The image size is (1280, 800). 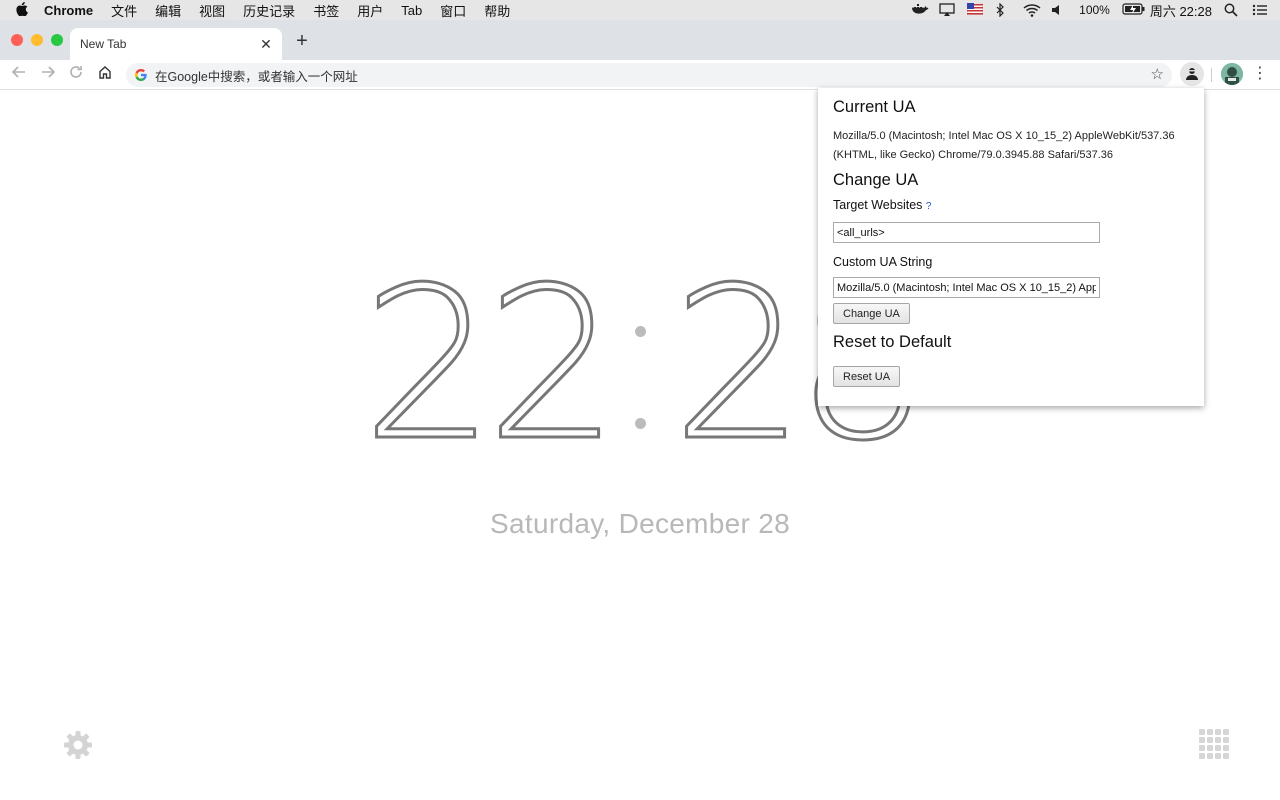 I want to click on menu-file: 文件, so click(x=124, y=10).